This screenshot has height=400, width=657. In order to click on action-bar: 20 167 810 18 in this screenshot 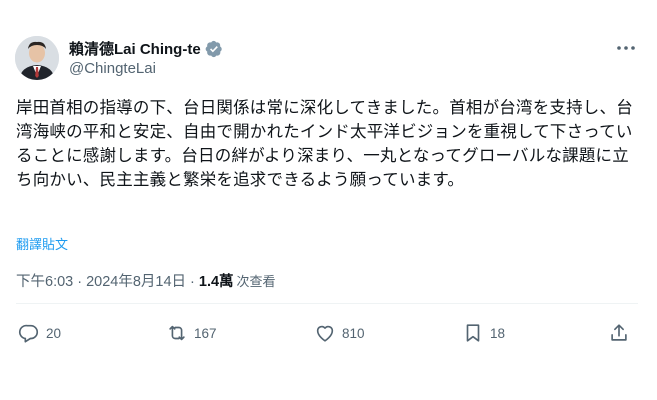, I will do `click(327, 336)`.